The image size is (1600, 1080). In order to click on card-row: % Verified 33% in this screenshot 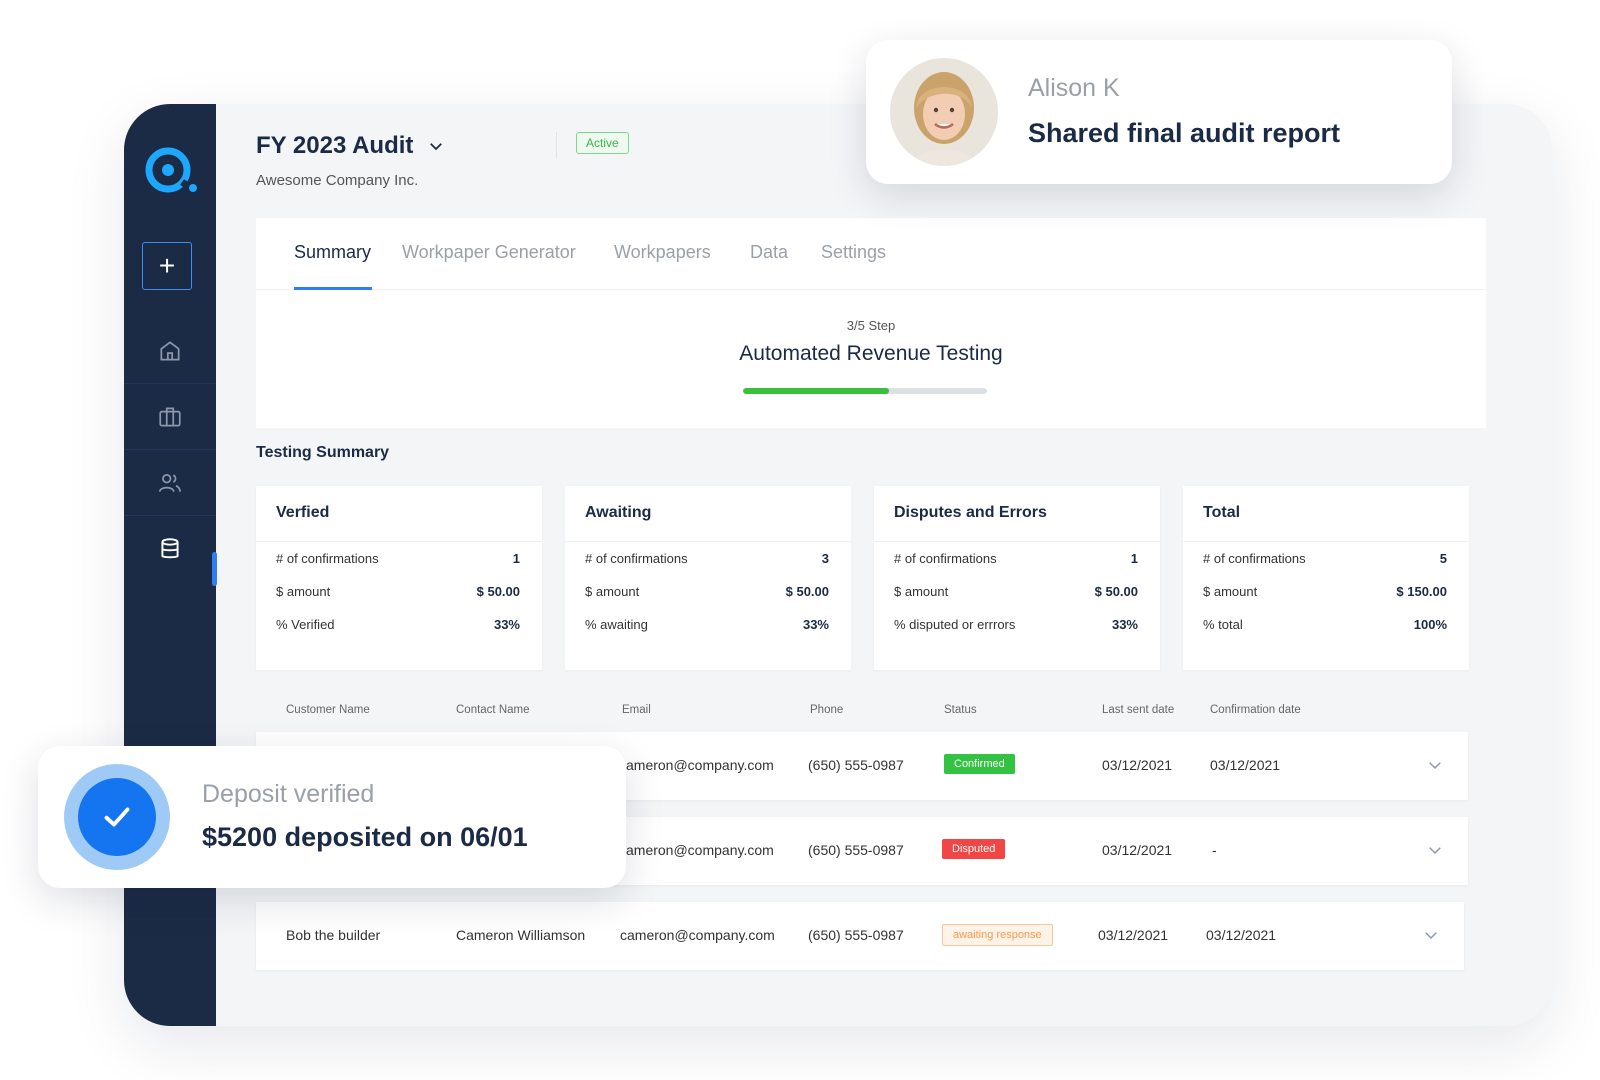, I will do `click(399, 624)`.